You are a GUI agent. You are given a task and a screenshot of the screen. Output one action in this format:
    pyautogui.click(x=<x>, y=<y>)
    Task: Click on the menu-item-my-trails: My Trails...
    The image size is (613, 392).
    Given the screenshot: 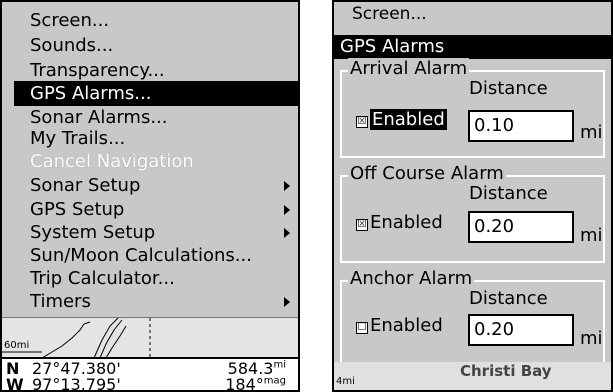 What is the action you would take?
    pyautogui.click(x=156, y=138)
    